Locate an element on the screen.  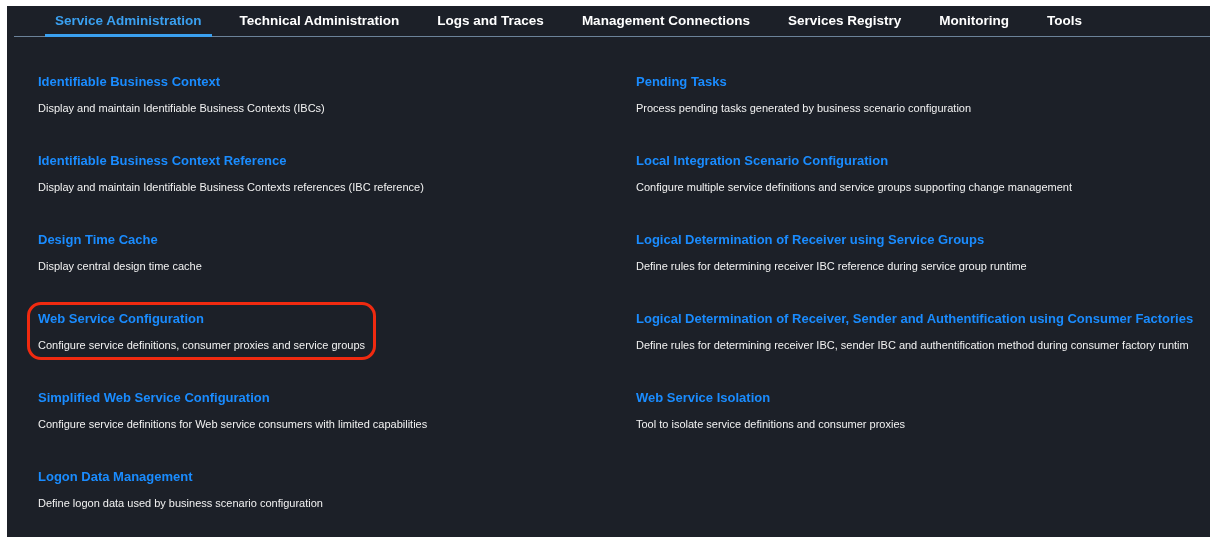
tab: Services Registry is located at coordinates (844, 21).